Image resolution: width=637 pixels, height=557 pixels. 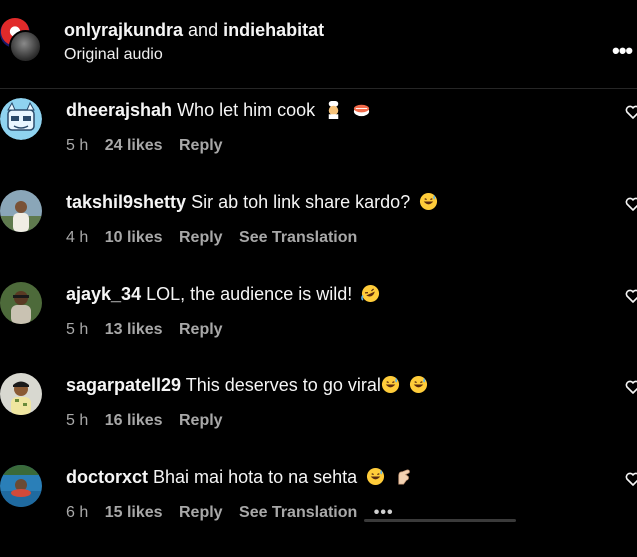 I want to click on comment-likes: 10 likes, so click(x=134, y=237).